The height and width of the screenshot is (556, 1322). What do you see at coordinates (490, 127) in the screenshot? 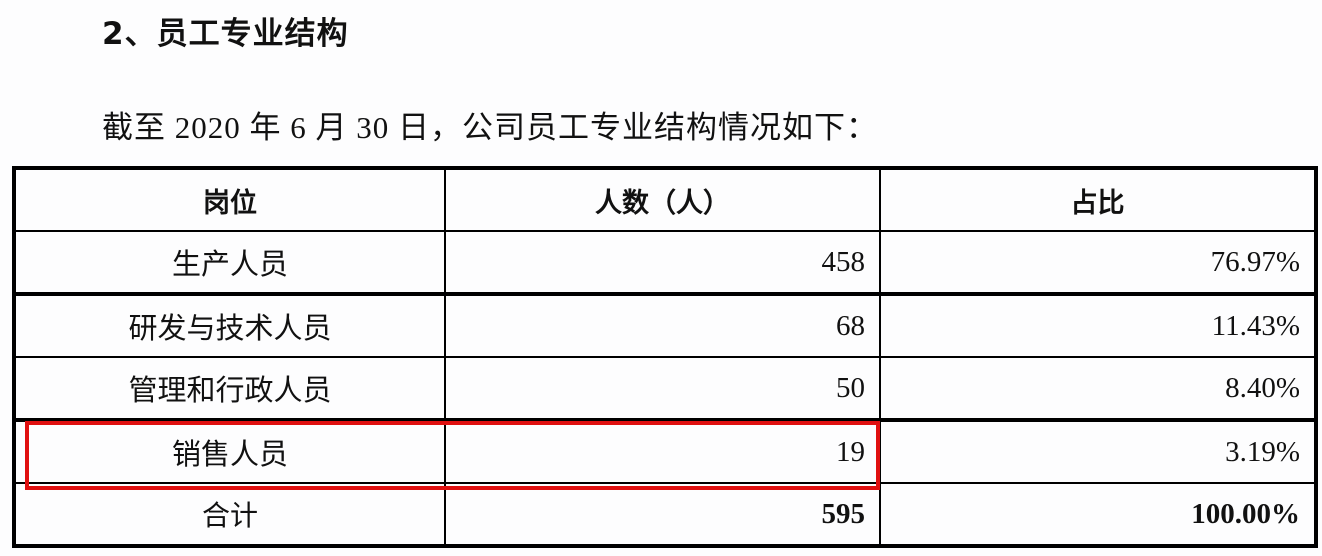
I see `intro-paragraph: 截至 2020 年 6 月 30 日，公司员工专业结构情况如下：` at bounding box center [490, 127].